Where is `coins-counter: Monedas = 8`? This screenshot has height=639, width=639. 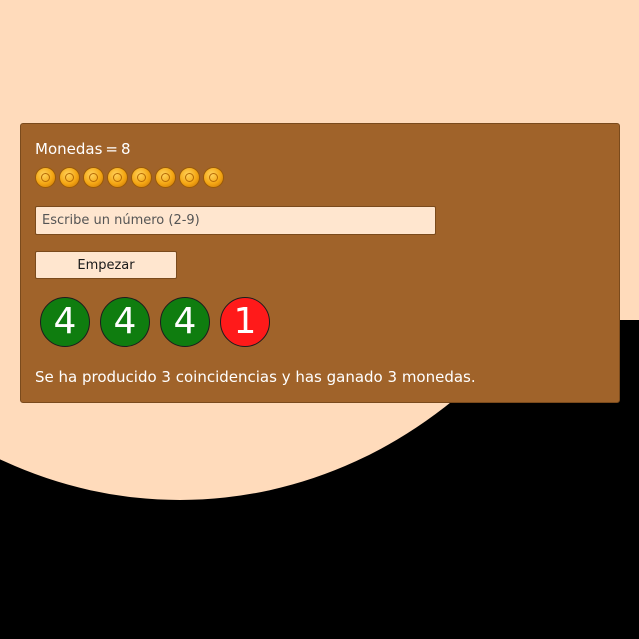
coins-counter: Monedas = 8 is located at coordinates (320, 149).